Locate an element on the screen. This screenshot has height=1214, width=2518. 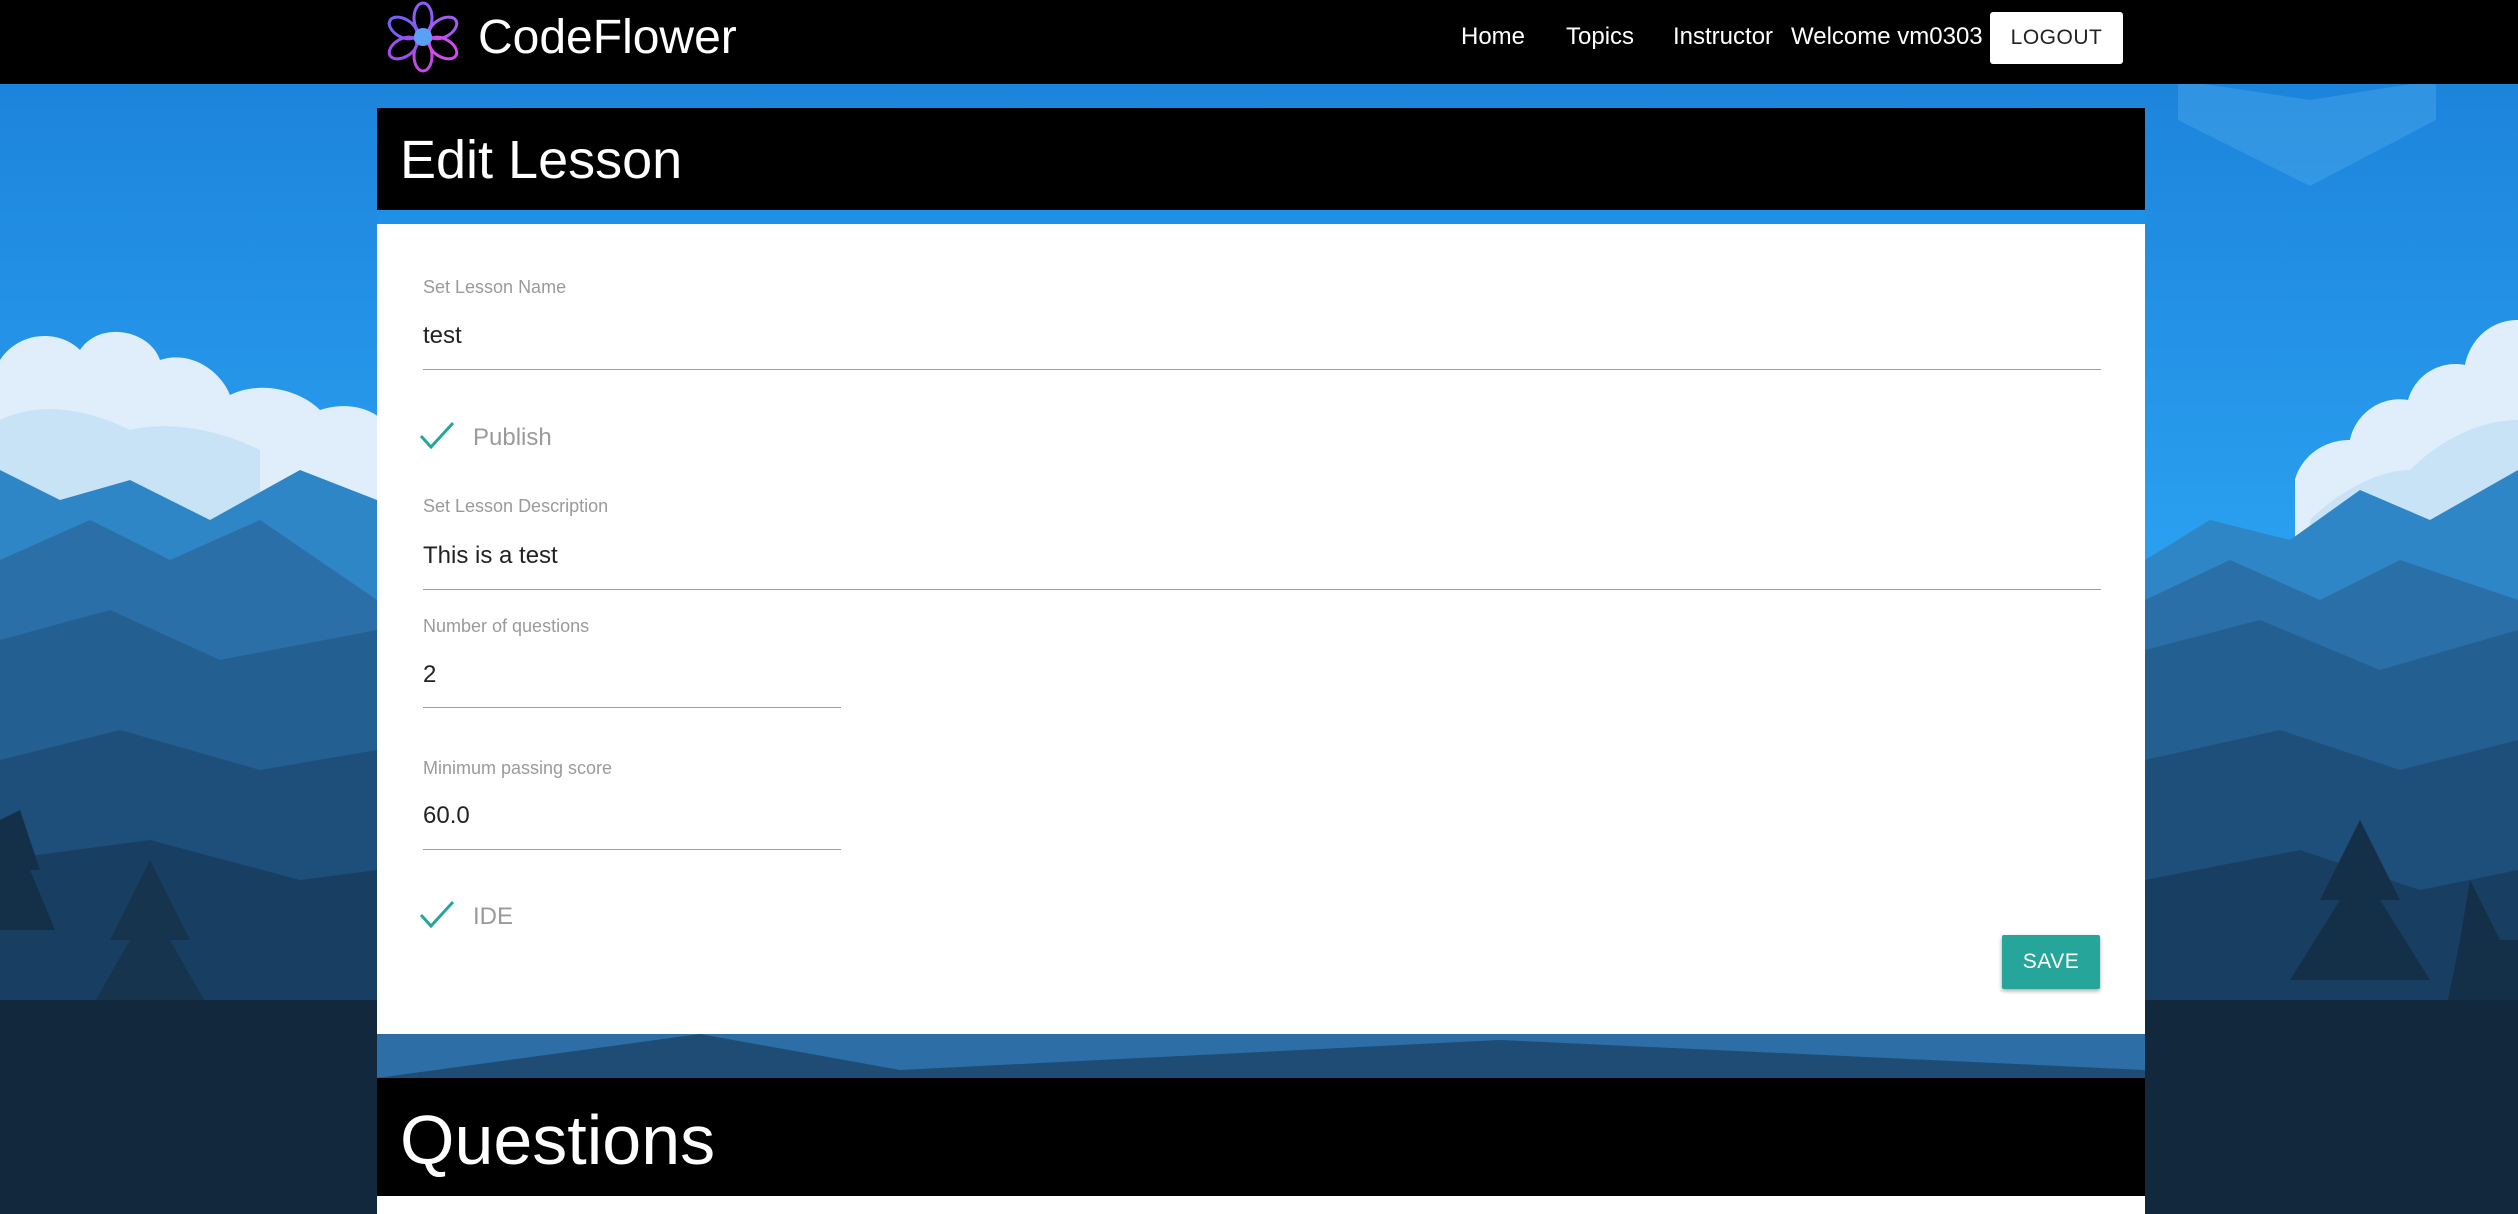
lesson-description-underline is located at coordinates (1262, 589).